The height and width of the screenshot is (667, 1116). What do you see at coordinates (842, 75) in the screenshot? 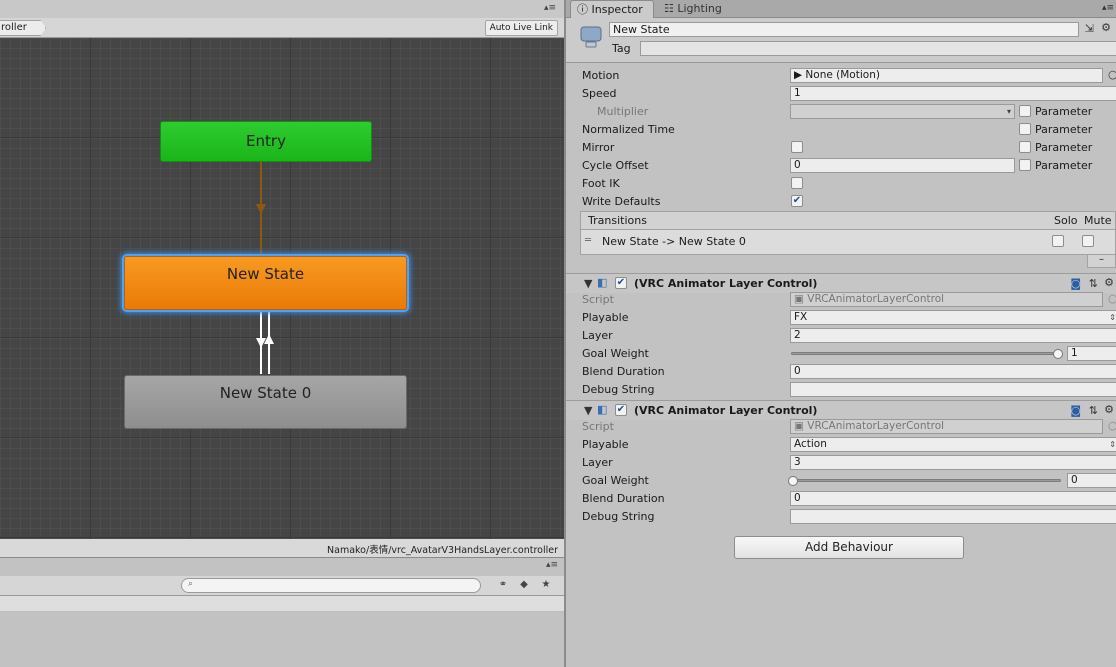
I see `motion-value: None (Motion)` at bounding box center [842, 75].